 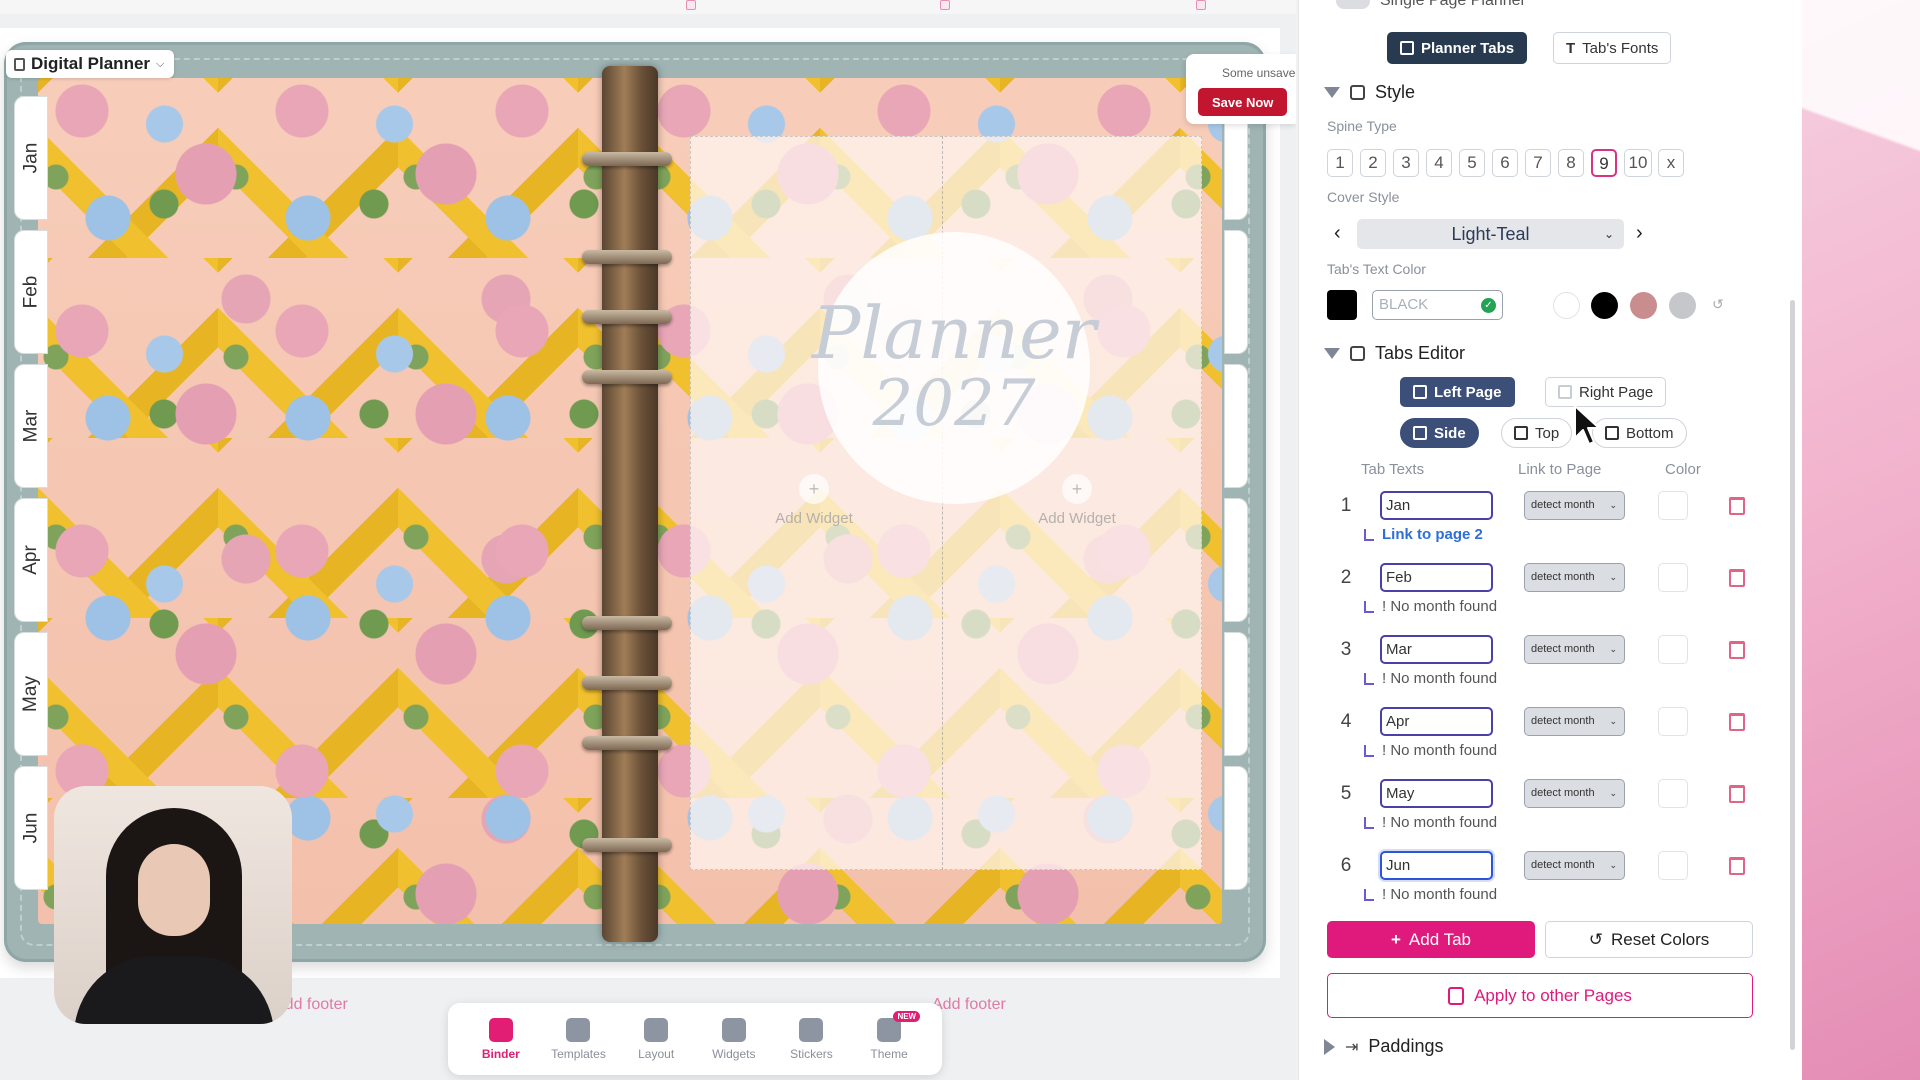 I want to click on chevron-right-icon: ›, so click(x=1639, y=233).